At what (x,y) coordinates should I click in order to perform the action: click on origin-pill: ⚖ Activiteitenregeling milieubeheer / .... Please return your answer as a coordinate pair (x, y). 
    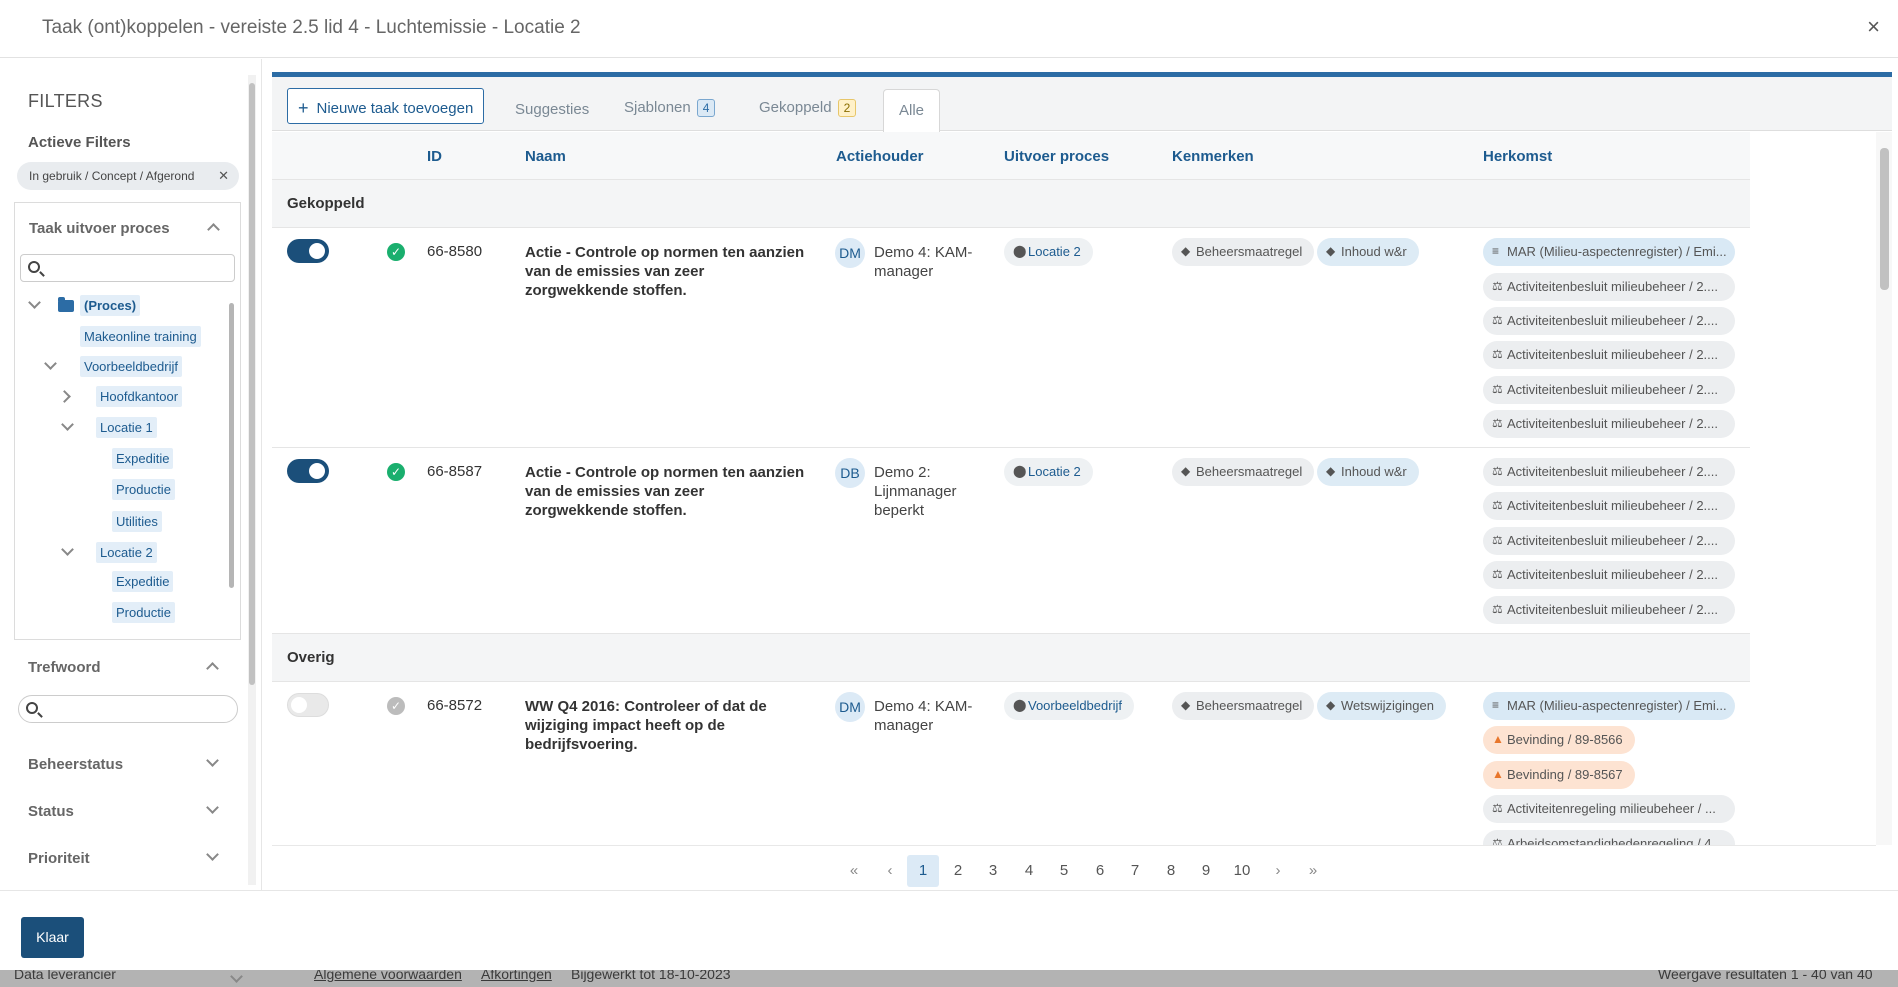
    Looking at the image, I should click on (1609, 809).